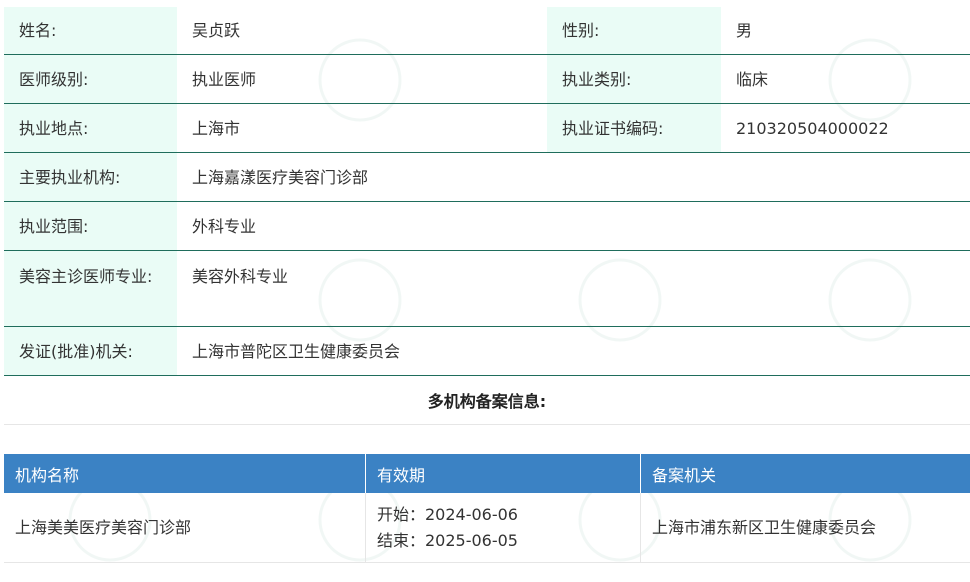 Image resolution: width=970 pixels, height=582 pixels. I want to click on authority-label: 发证(批准)机关:, so click(90, 351).